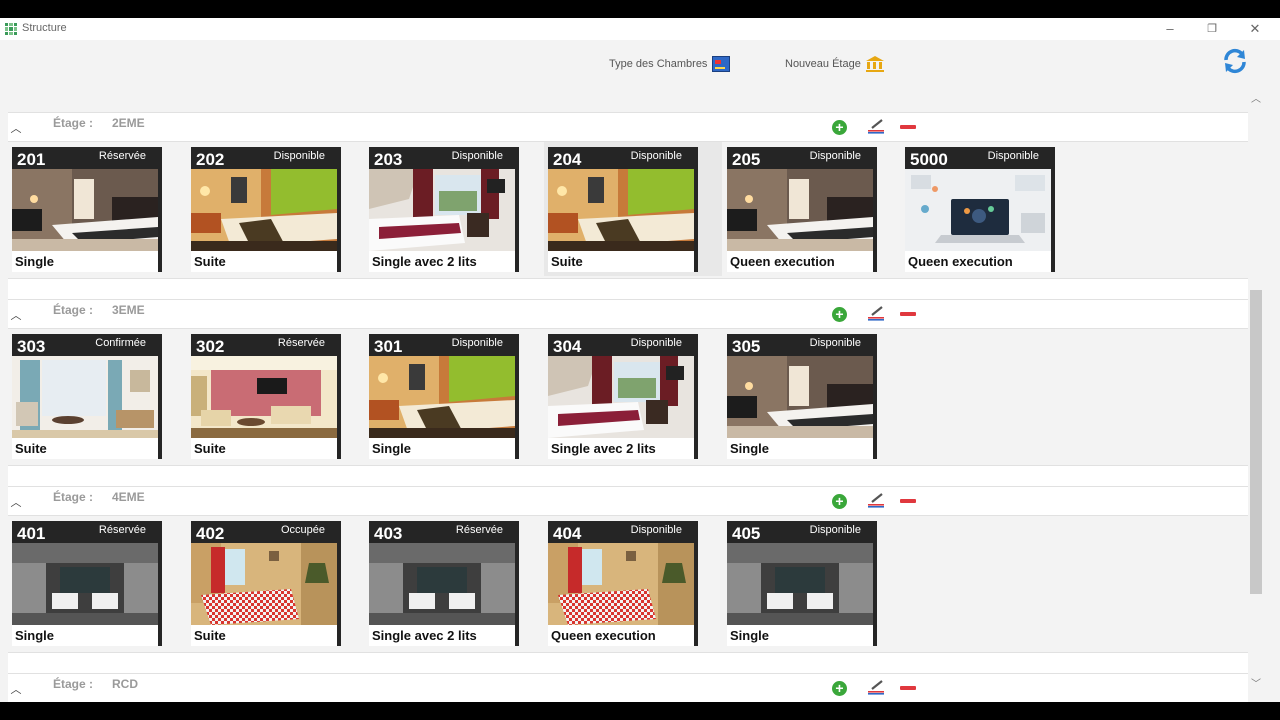 This screenshot has width=1280, height=720. What do you see at coordinates (802, 583) in the screenshot?
I see `room-card: 405 Disponible Single` at bounding box center [802, 583].